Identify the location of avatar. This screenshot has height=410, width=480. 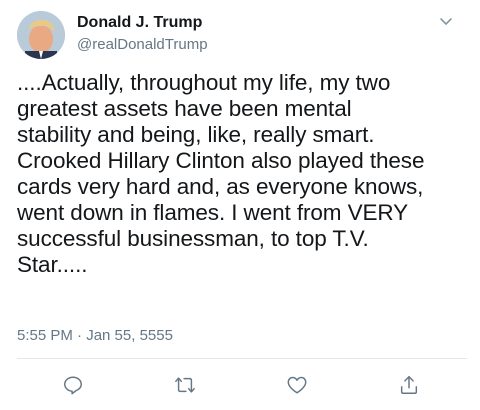
(41, 35).